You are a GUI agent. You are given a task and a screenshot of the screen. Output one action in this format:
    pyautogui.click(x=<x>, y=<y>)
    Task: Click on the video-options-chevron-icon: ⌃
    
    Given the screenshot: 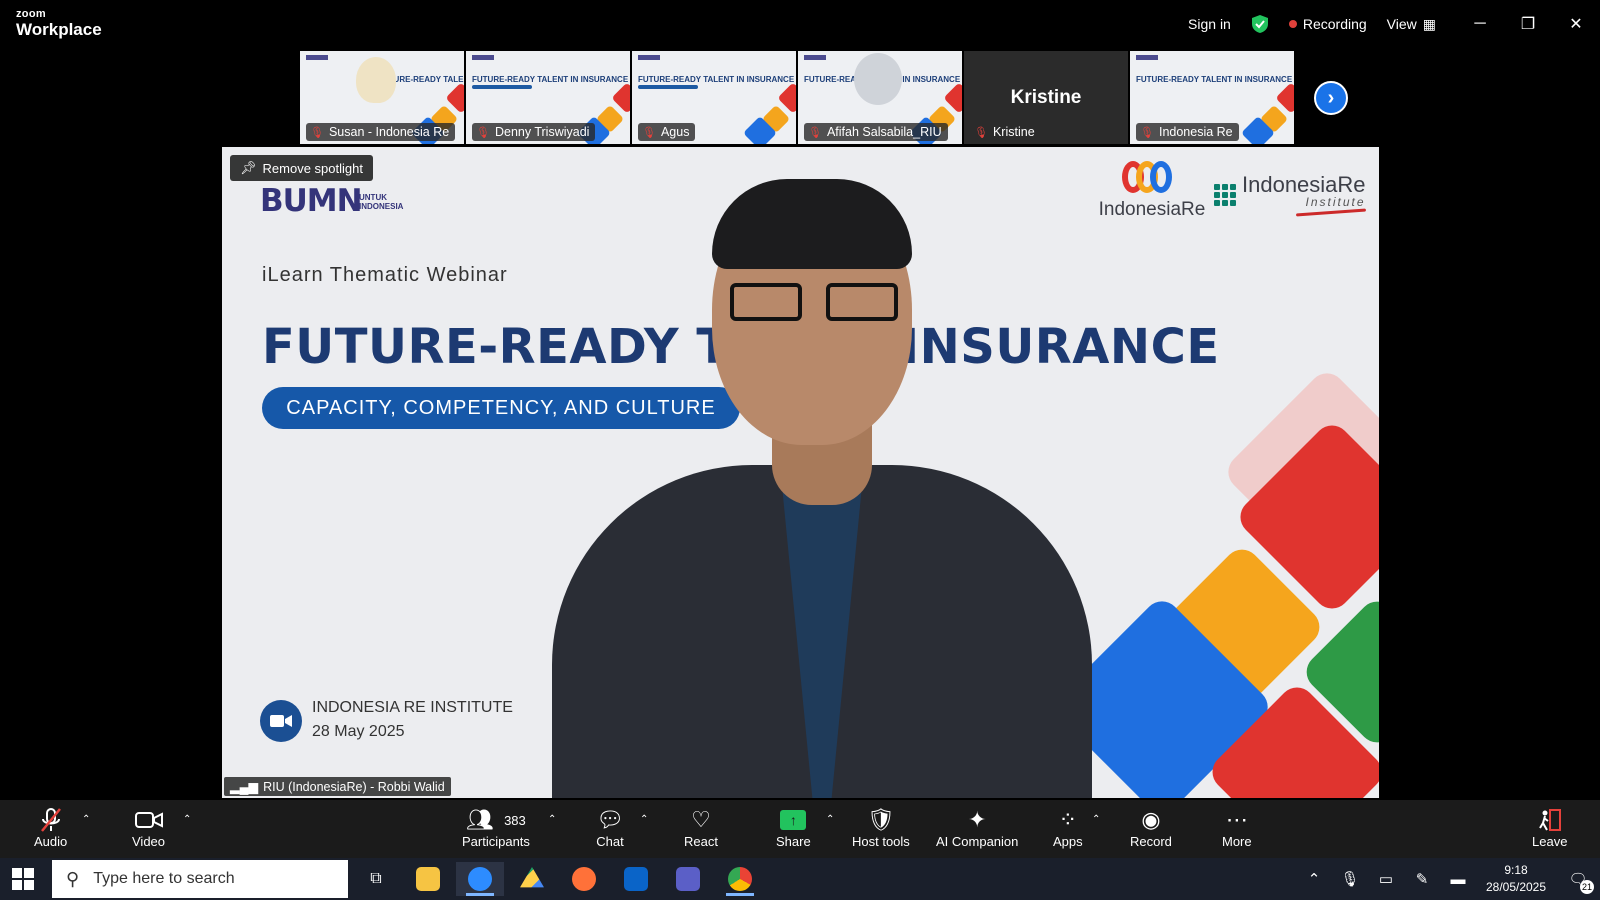 What is the action you would take?
    pyautogui.click(x=187, y=819)
    